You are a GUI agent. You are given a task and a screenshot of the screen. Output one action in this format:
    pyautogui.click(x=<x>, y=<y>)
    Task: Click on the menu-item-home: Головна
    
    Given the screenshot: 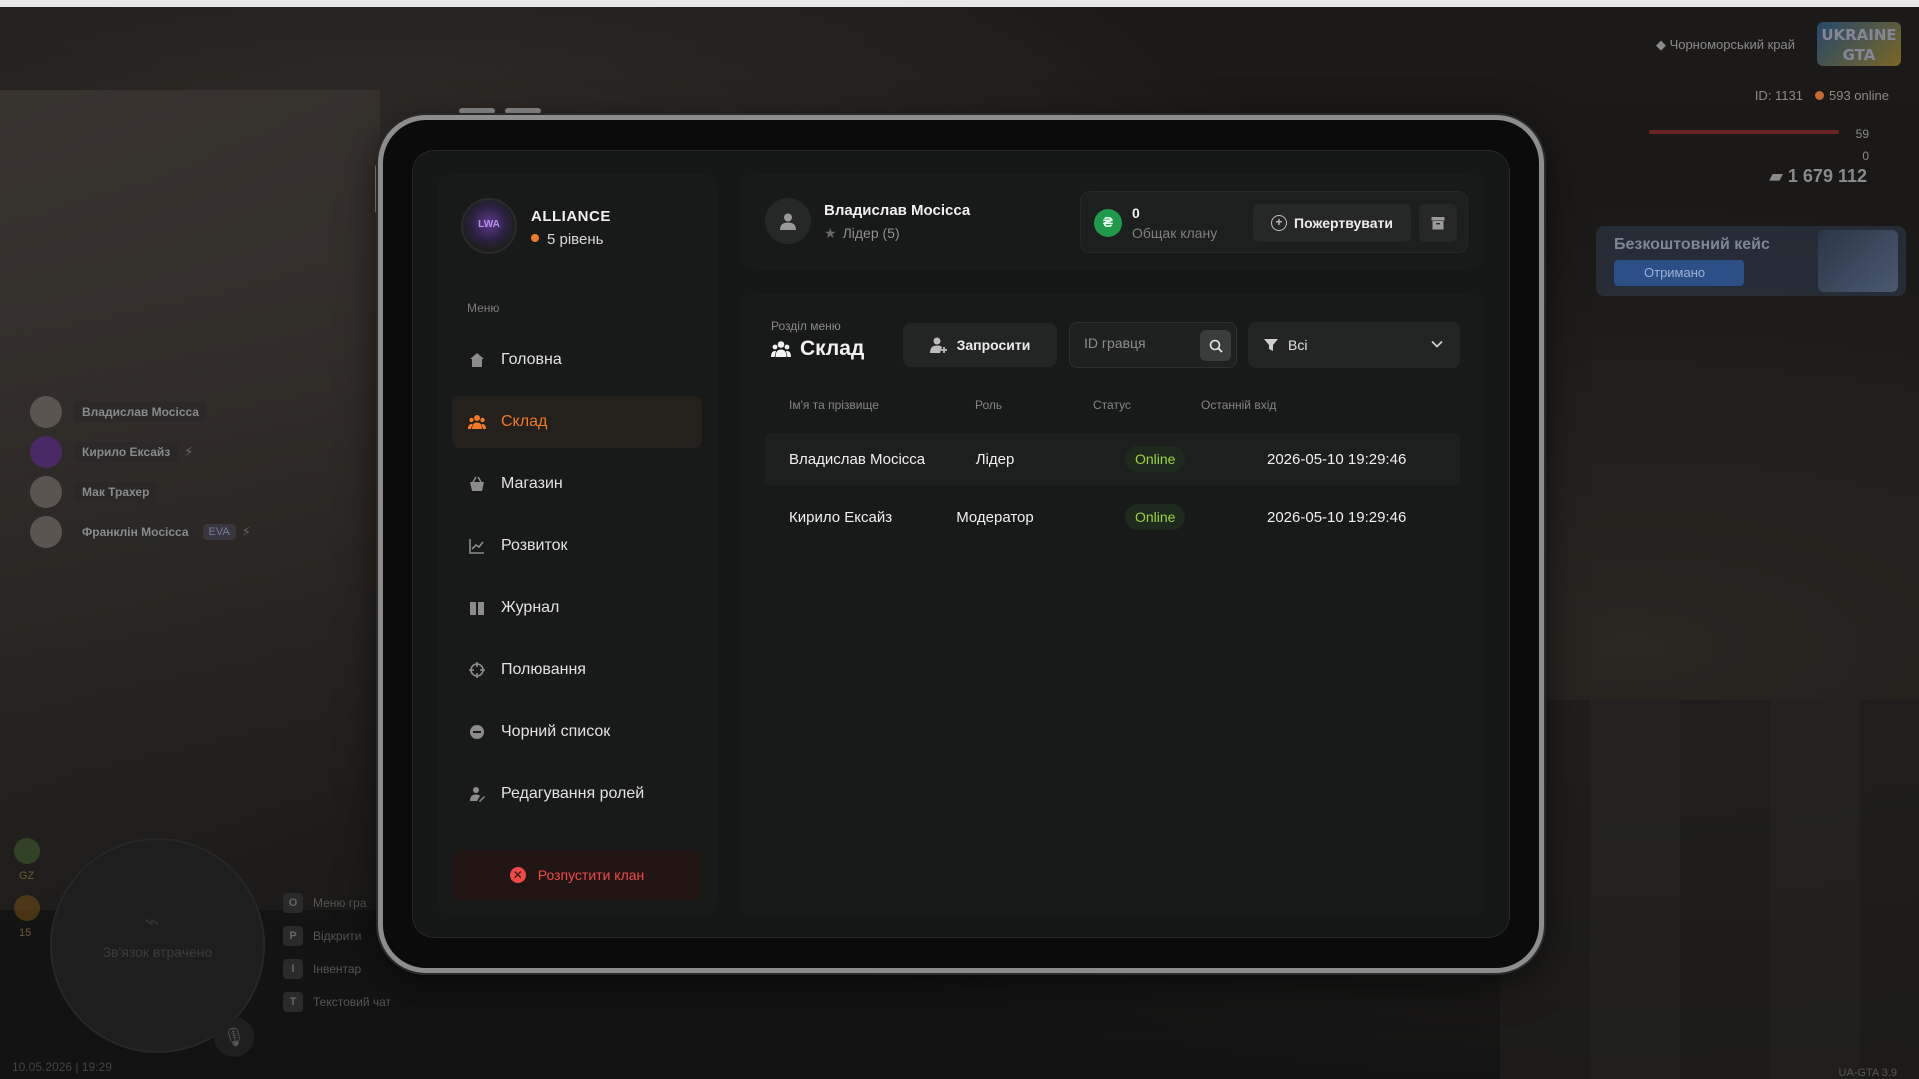 What is the action you would take?
    pyautogui.click(x=577, y=360)
    